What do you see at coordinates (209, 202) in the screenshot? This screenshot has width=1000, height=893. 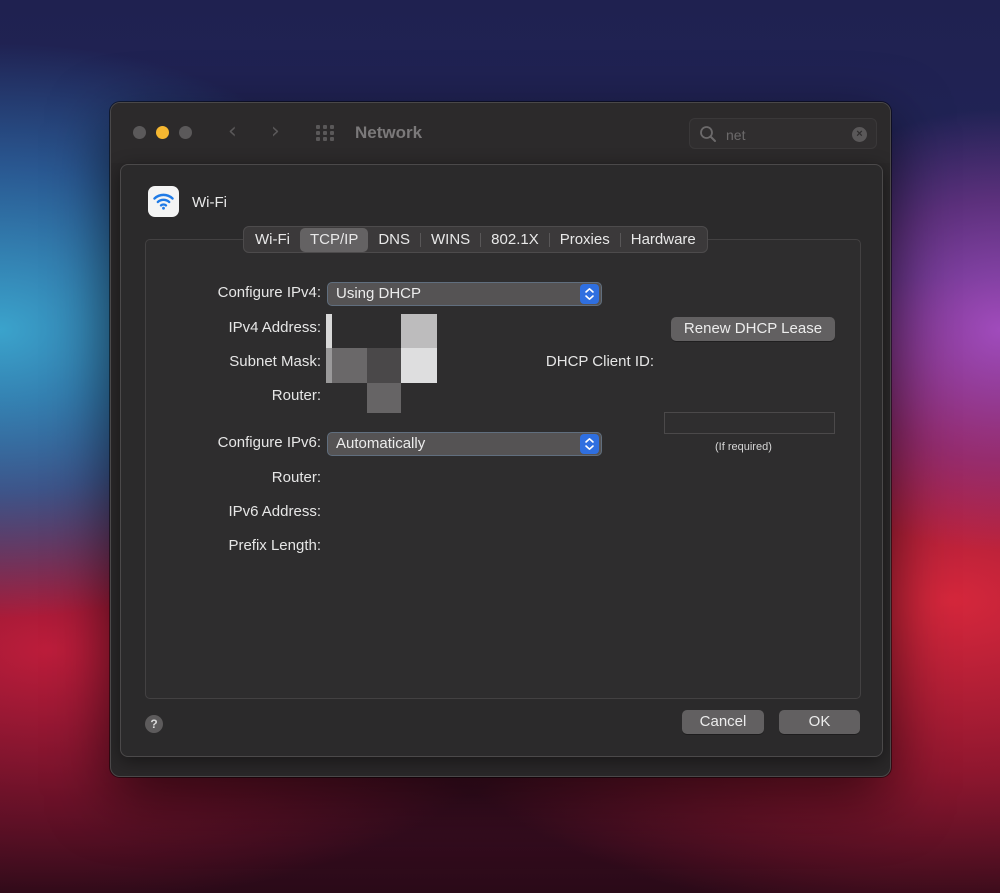 I see `service-name: Wi-Fi` at bounding box center [209, 202].